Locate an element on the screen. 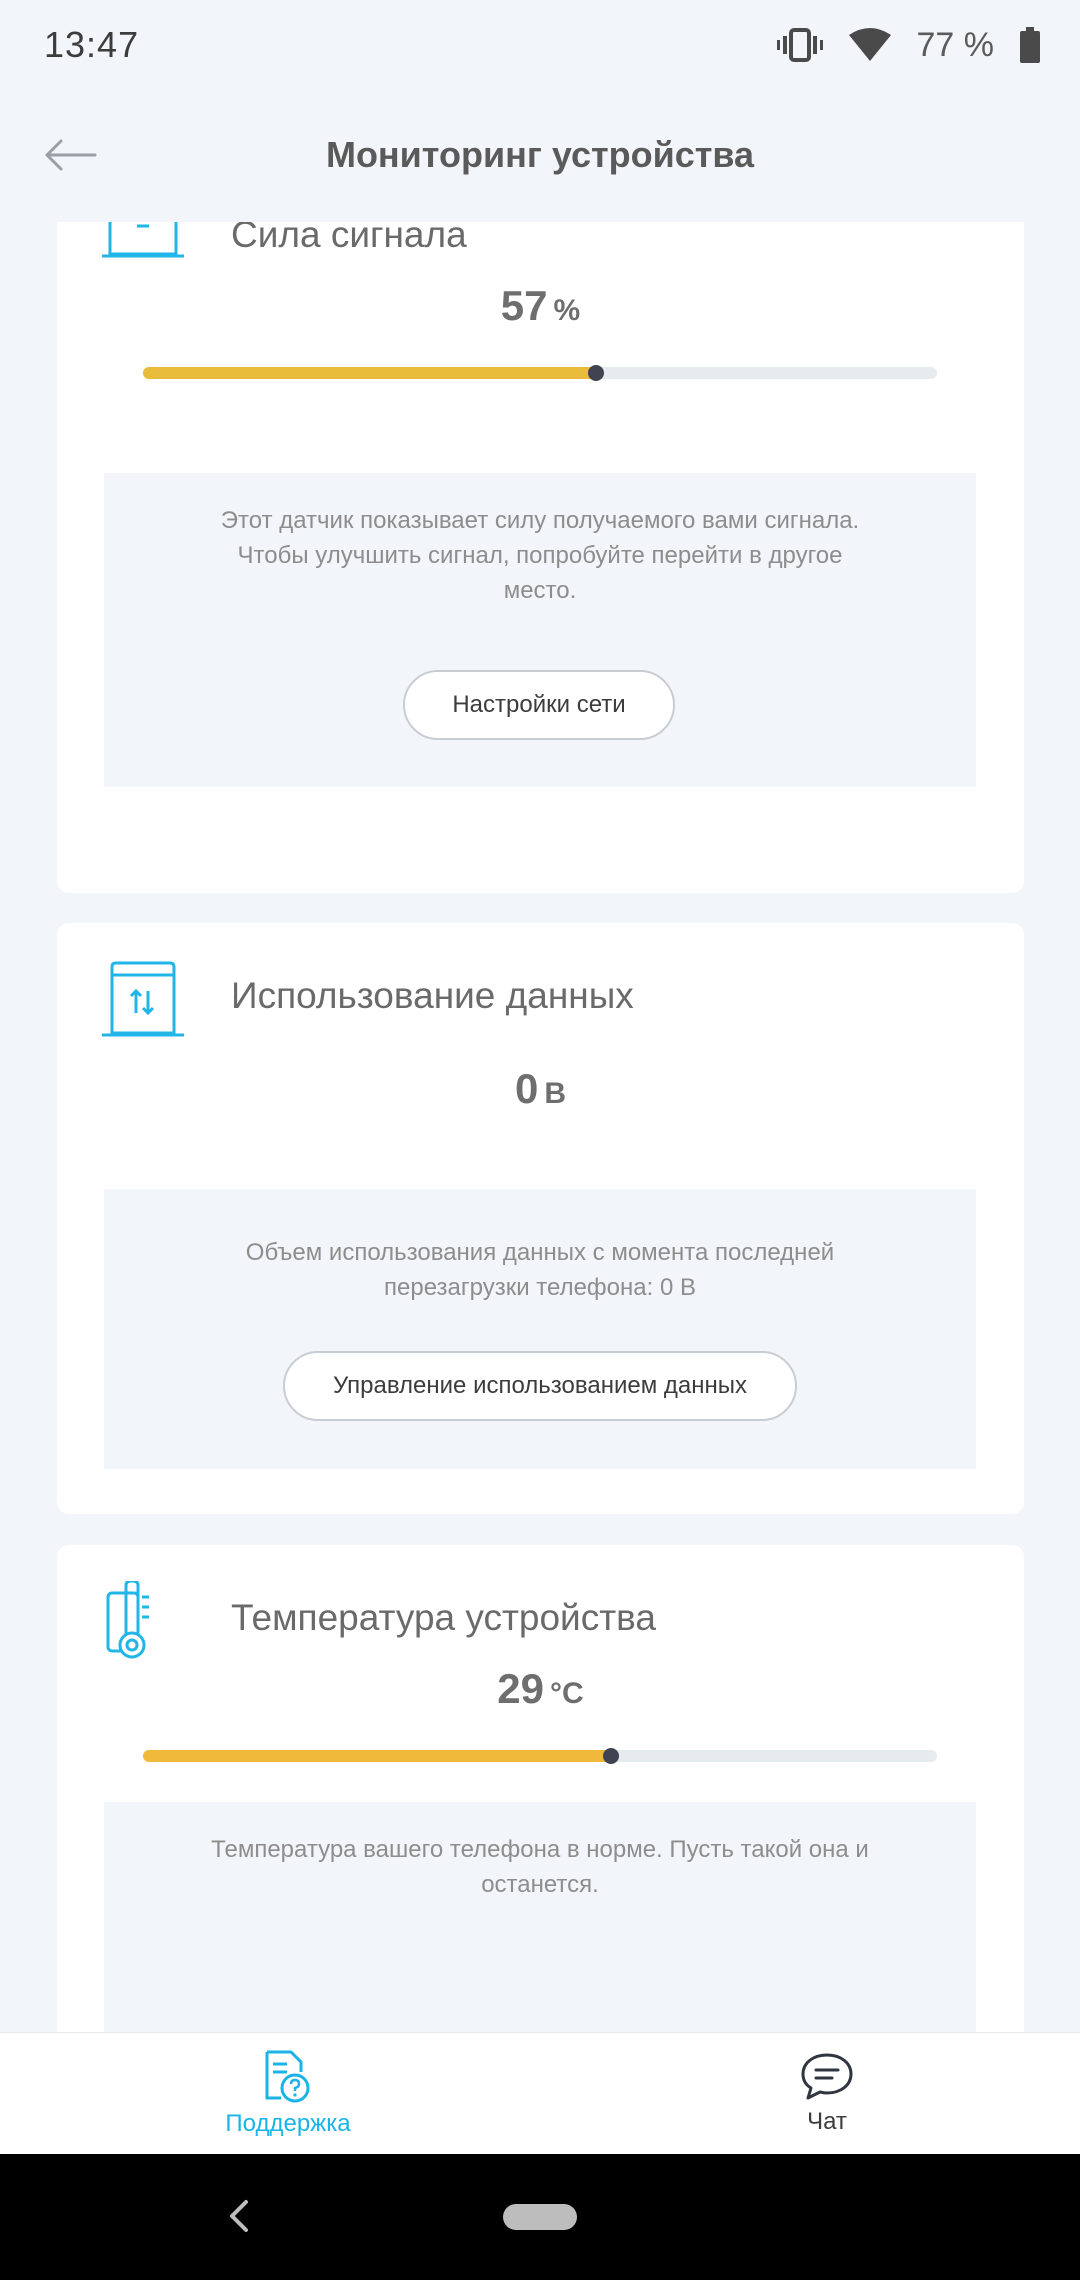 The width and height of the screenshot is (1080, 2280). signal-strength-fill is located at coordinates (369, 373).